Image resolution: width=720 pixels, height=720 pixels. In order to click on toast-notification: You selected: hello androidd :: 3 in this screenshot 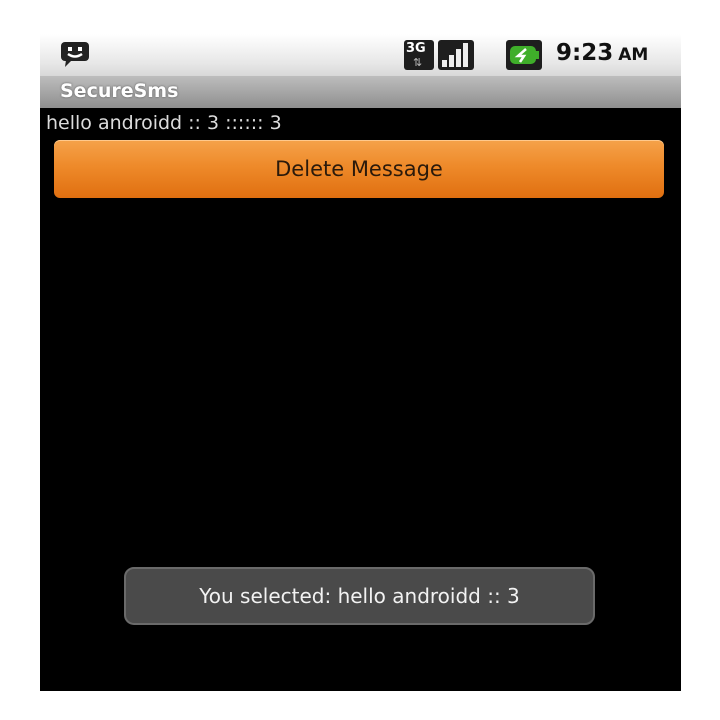, I will do `click(359, 596)`.